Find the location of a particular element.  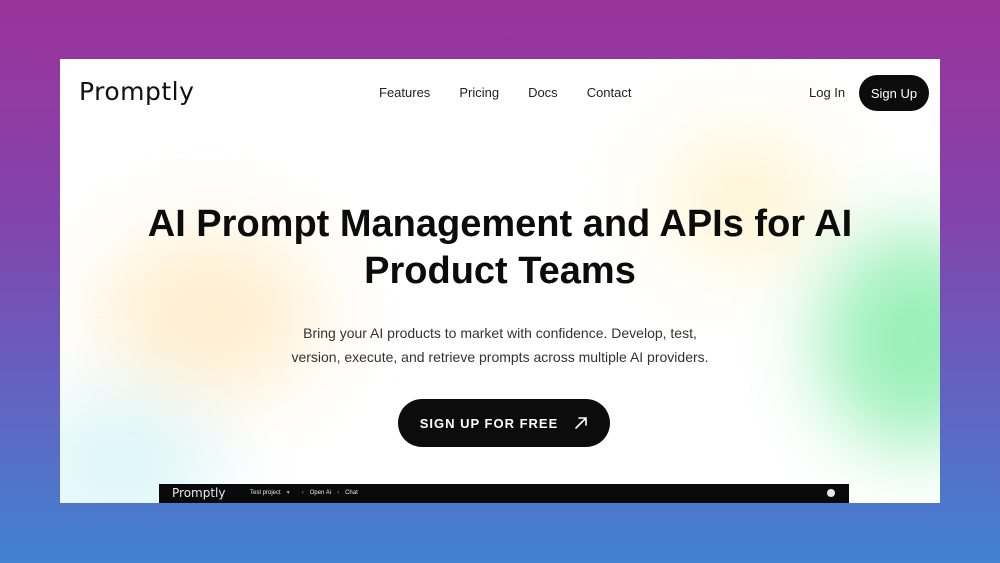

signup-button: Sign Up is located at coordinates (894, 93).